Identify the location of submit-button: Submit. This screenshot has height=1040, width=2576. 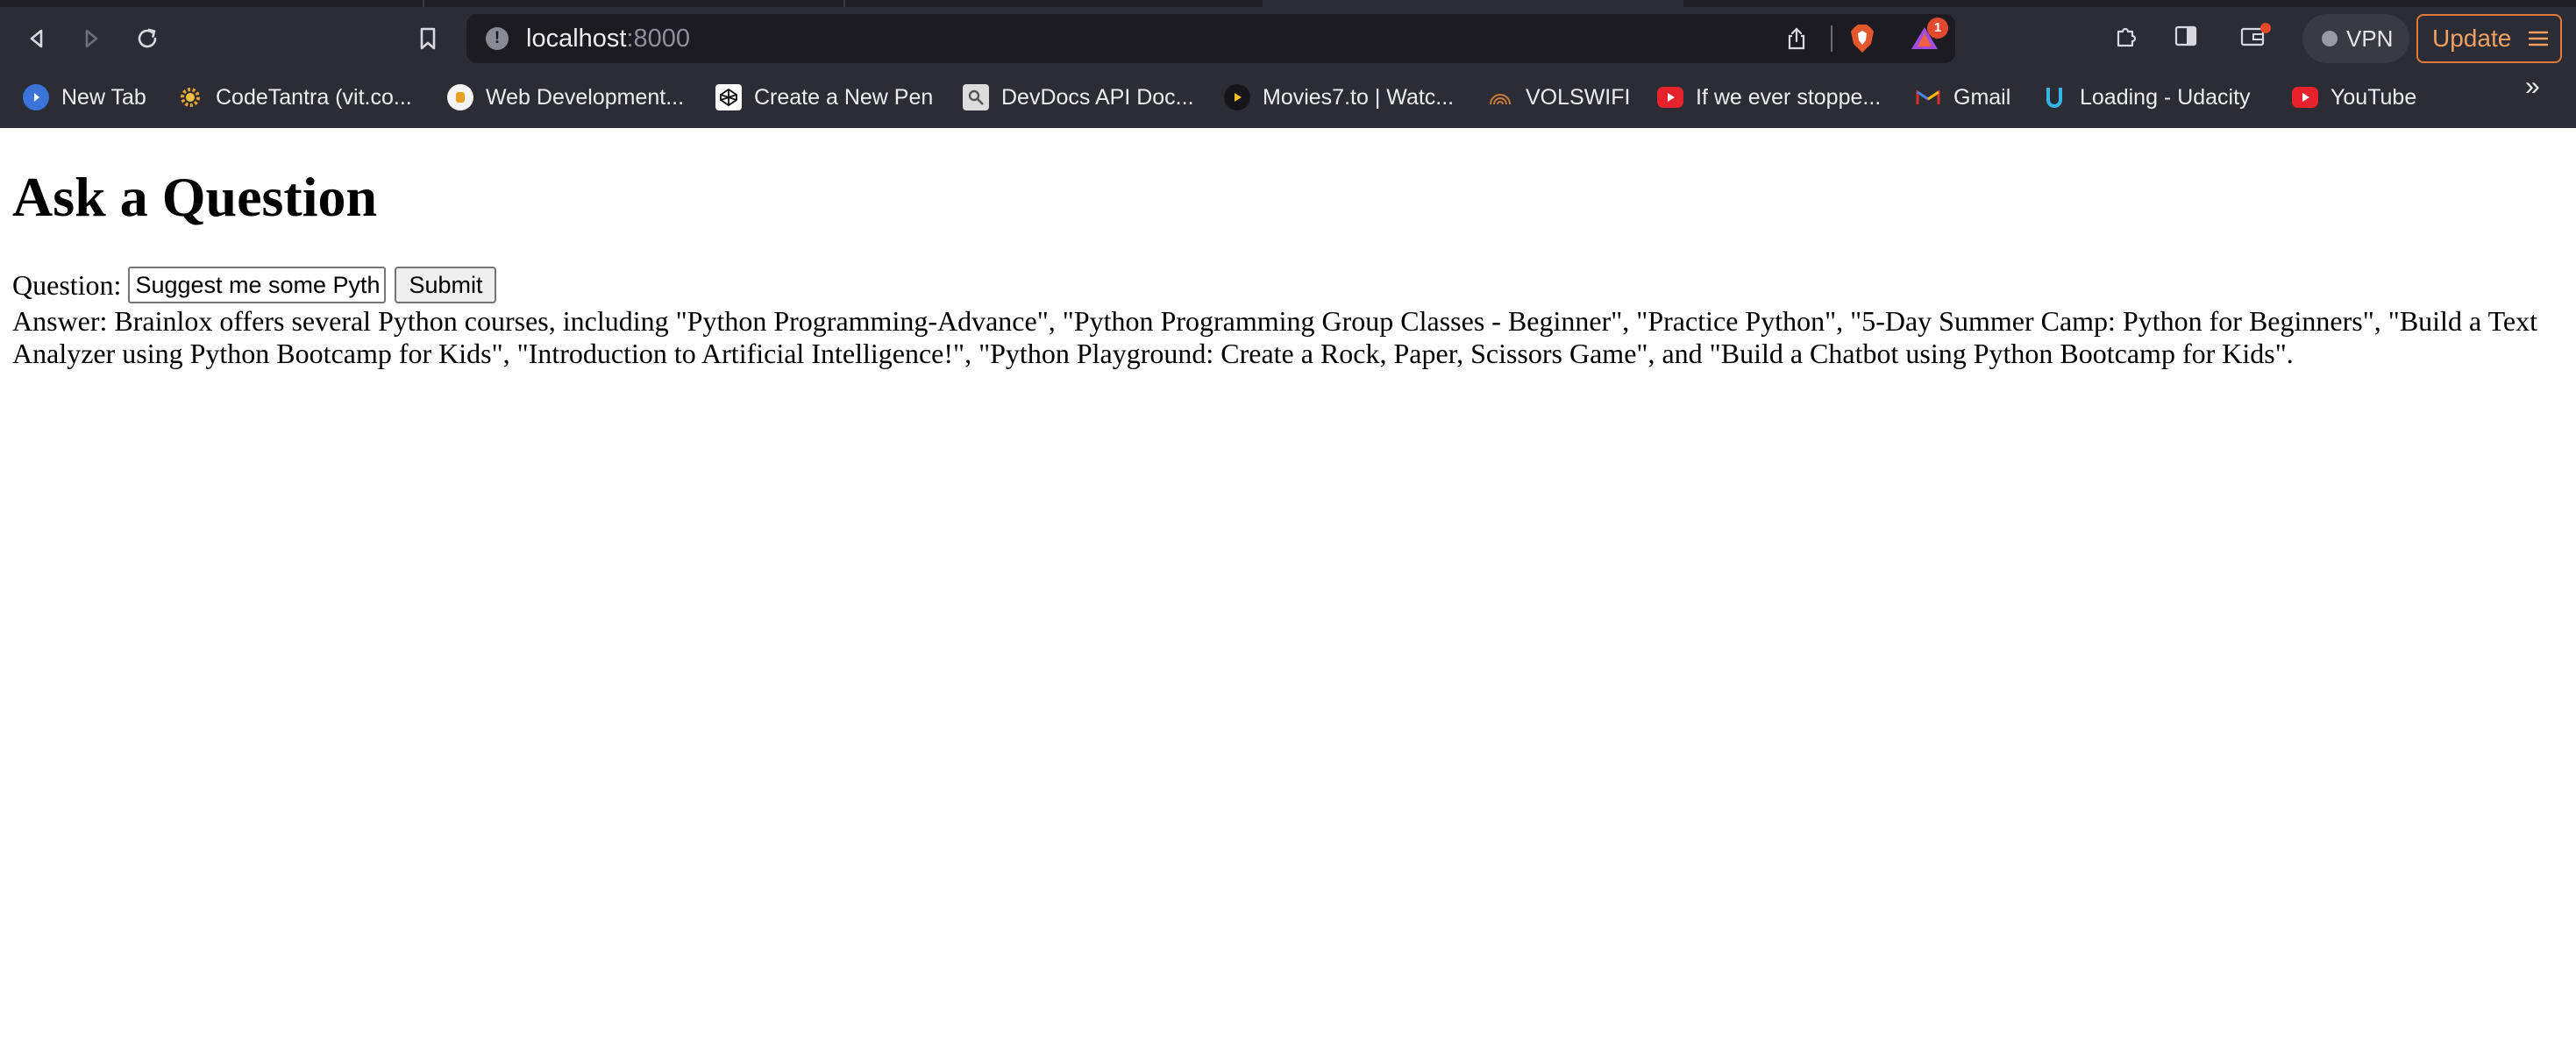
(446, 285).